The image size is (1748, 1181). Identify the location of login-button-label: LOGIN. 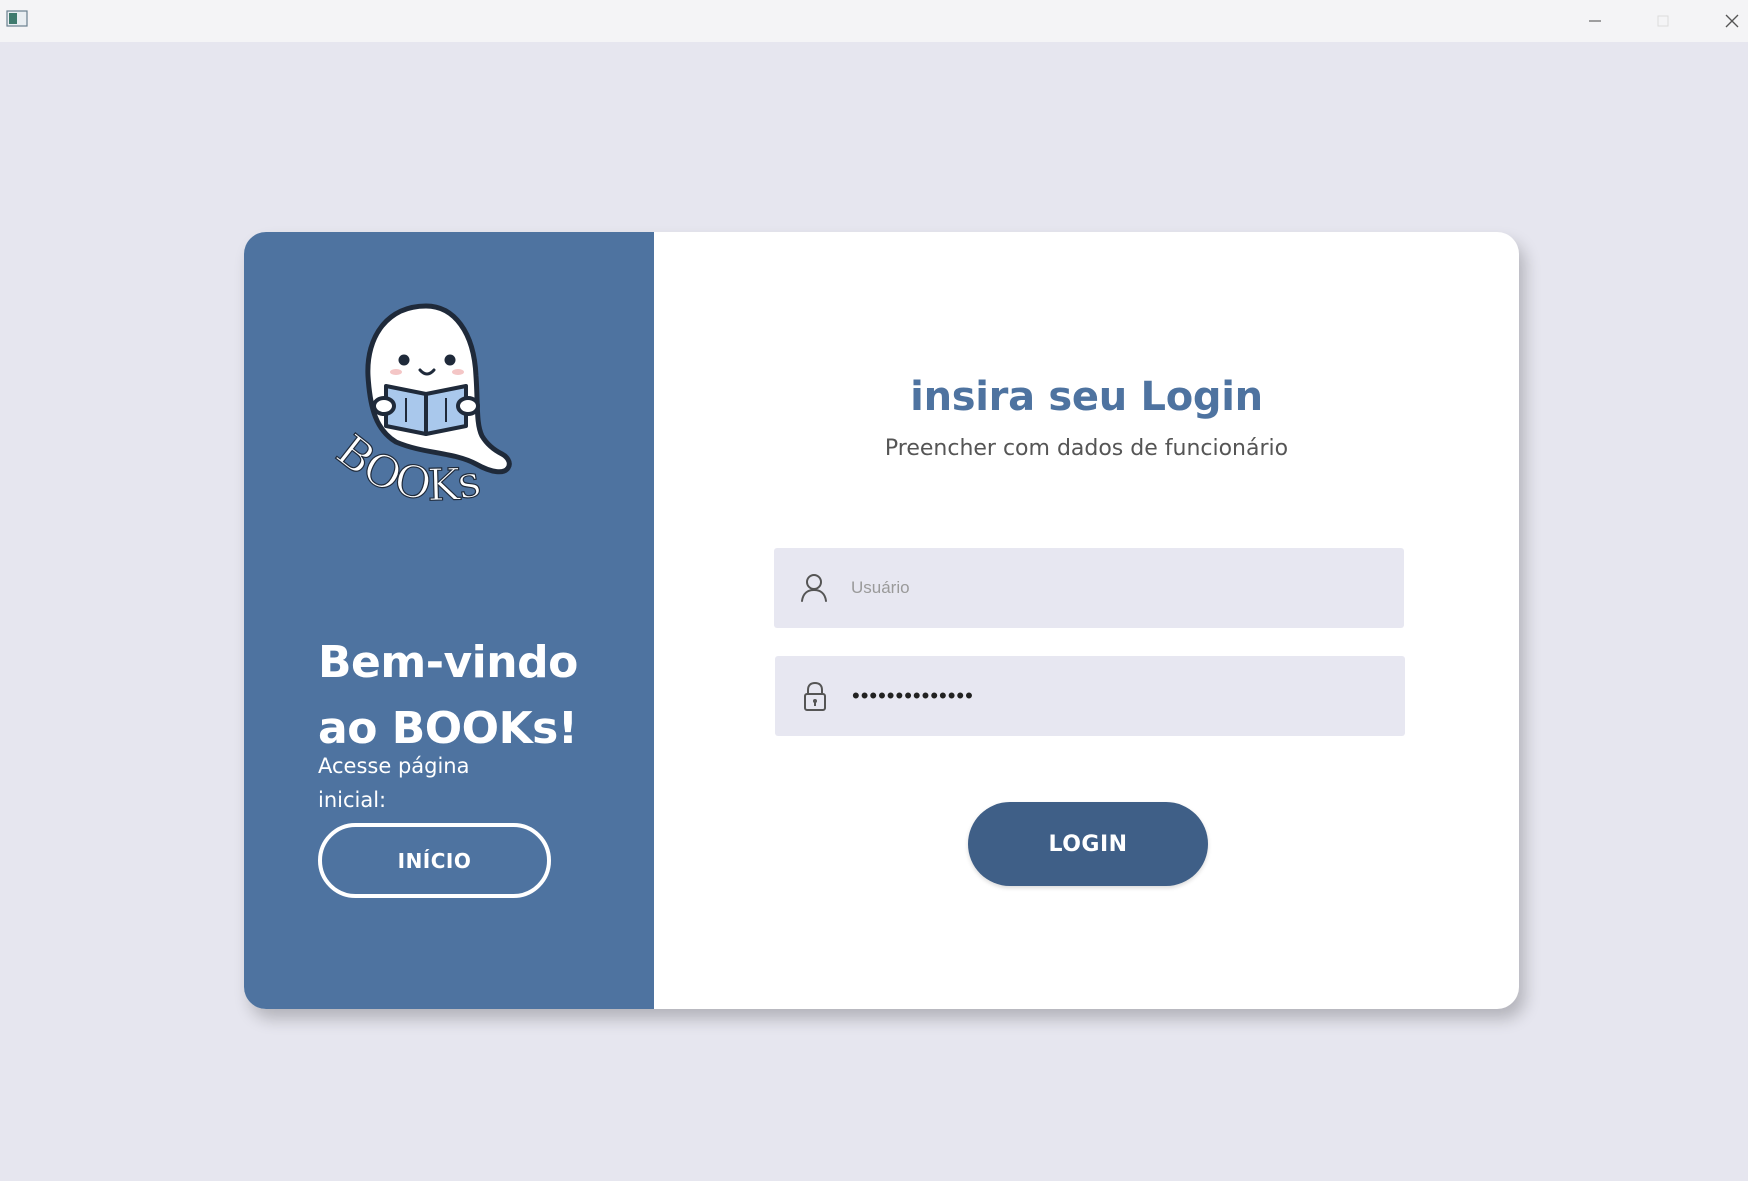
(1088, 844).